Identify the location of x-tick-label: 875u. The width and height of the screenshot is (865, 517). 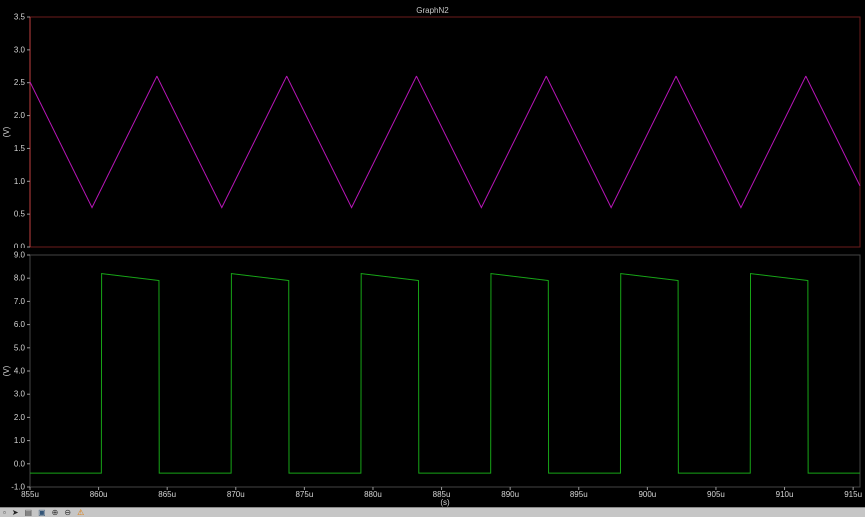
(304, 494).